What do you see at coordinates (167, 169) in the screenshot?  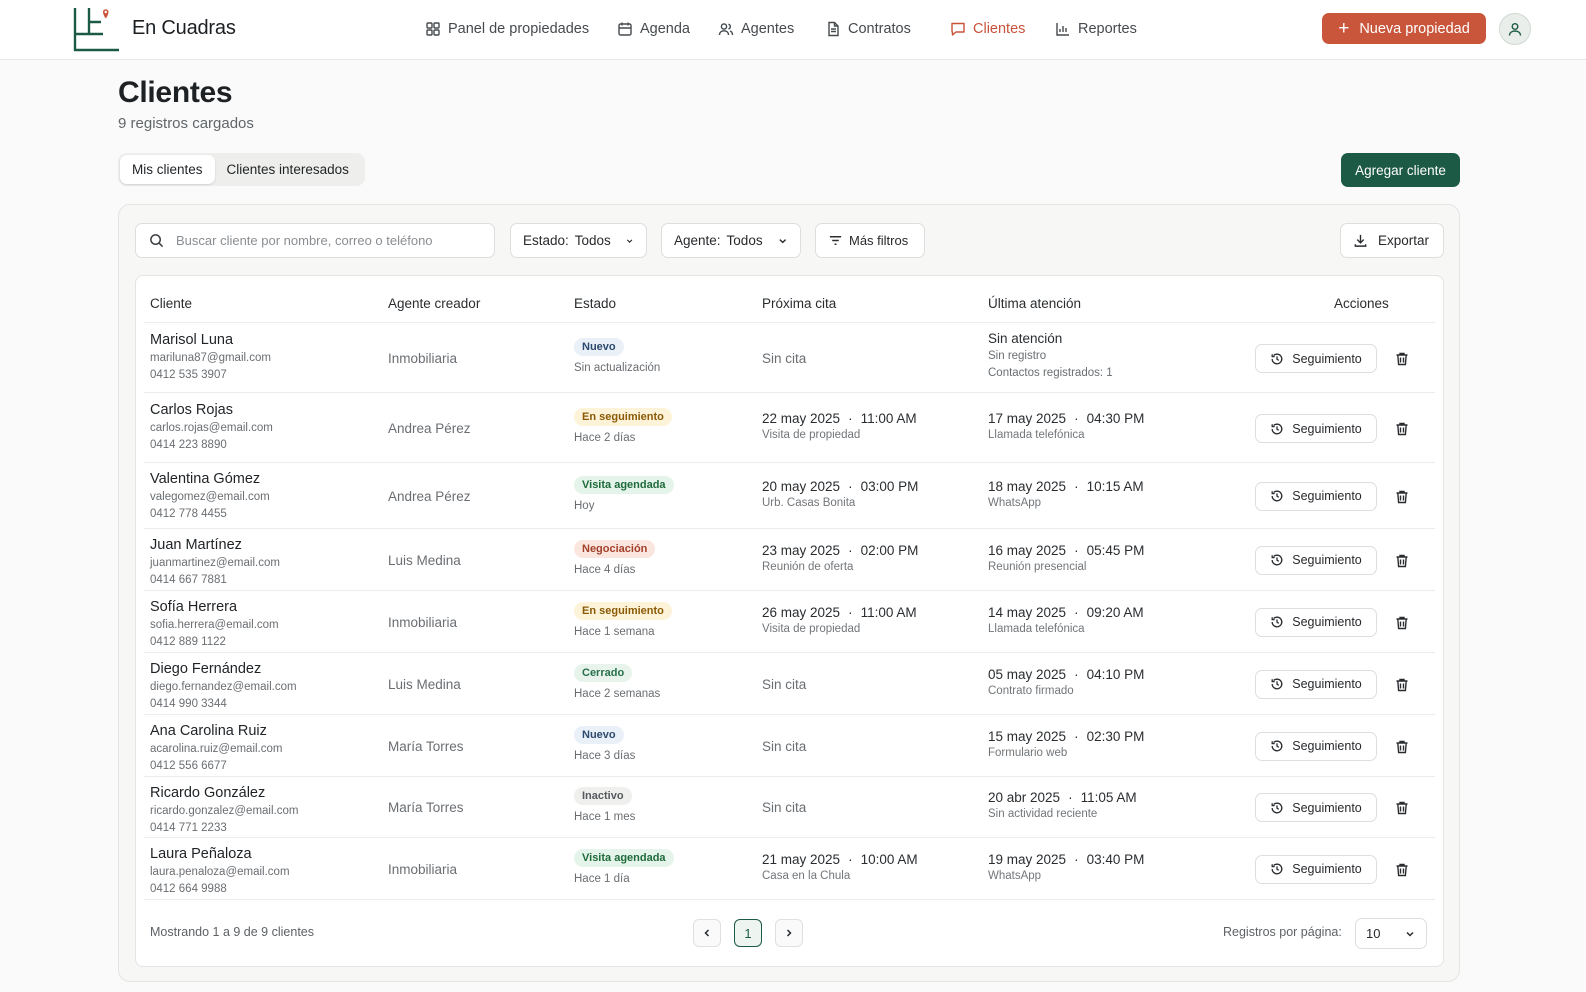 I see `tab-mis-clientes: Mis clientes` at bounding box center [167, 169].